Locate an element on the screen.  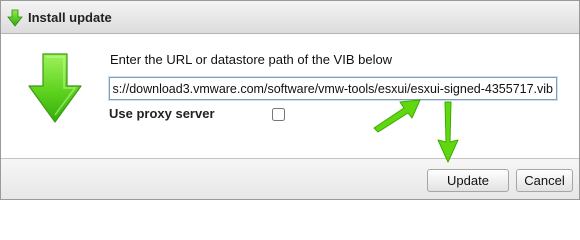
update-button: Update is located at coordinates (468, 180).